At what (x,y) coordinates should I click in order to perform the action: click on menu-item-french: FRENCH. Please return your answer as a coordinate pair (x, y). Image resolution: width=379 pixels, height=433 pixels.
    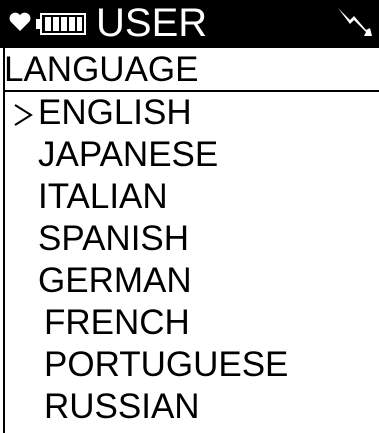
    Looking at the image, I should click on (189, 323).